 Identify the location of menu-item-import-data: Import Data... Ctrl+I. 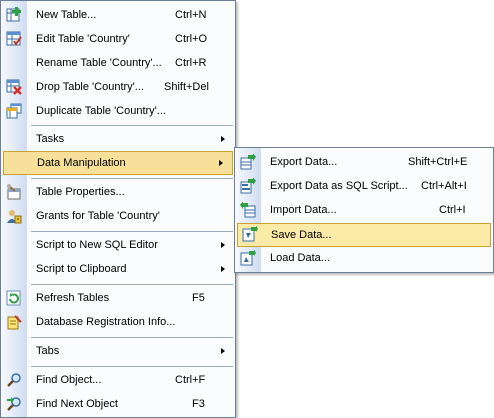
(364, 210).